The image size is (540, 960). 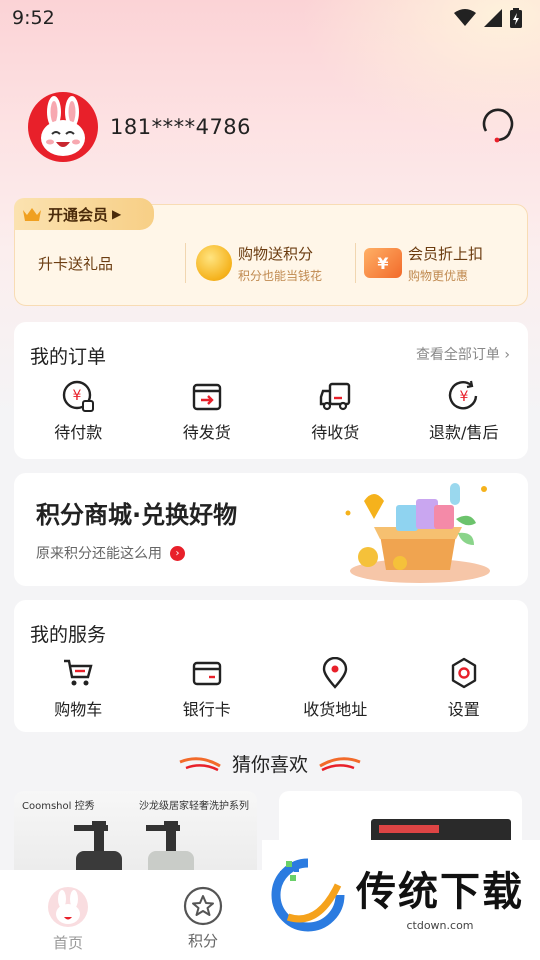 I want to click on service-label: 收货地址, so click(x=335, y=709).